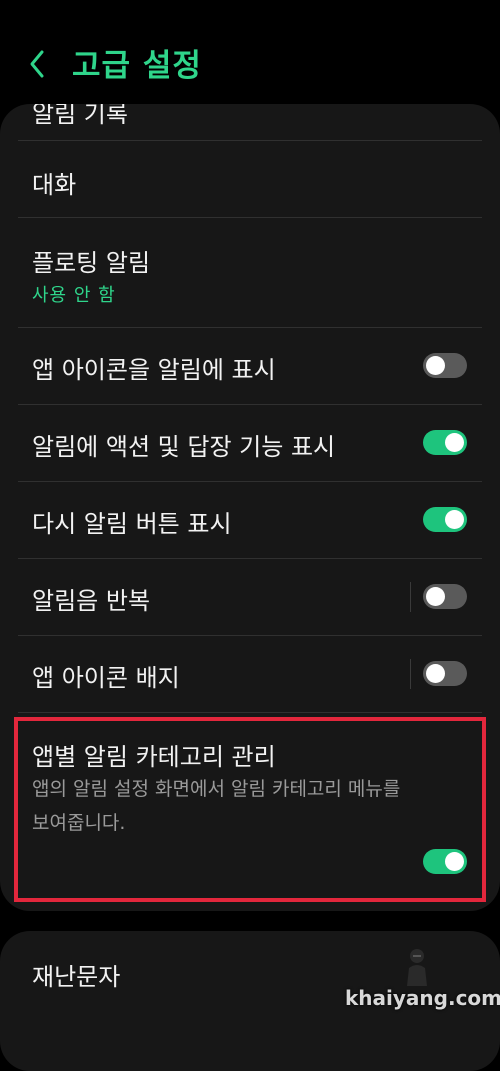  Describe the element at coordinates (132, 524) in the screenshot. I see `settings-item-label: 다시 알림 버튼 표시` at that location.